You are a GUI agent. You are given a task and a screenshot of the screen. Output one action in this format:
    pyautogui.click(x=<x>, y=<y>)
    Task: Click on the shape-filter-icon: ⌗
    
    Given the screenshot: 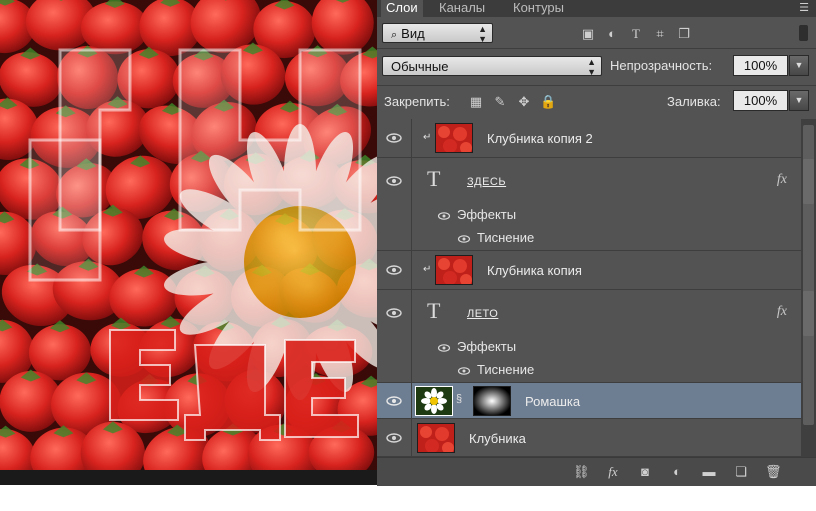 What is the action you would take?
    pyautogui.click(x=660, y=34)
    